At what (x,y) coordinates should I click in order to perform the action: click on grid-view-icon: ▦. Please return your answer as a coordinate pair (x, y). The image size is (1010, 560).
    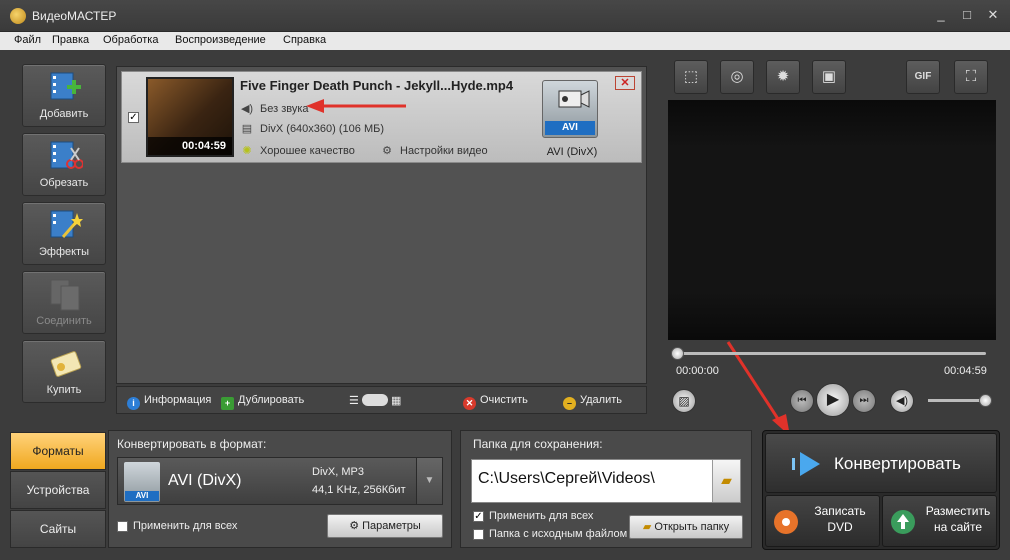
    Looking at the image, I should click on (396, 401).